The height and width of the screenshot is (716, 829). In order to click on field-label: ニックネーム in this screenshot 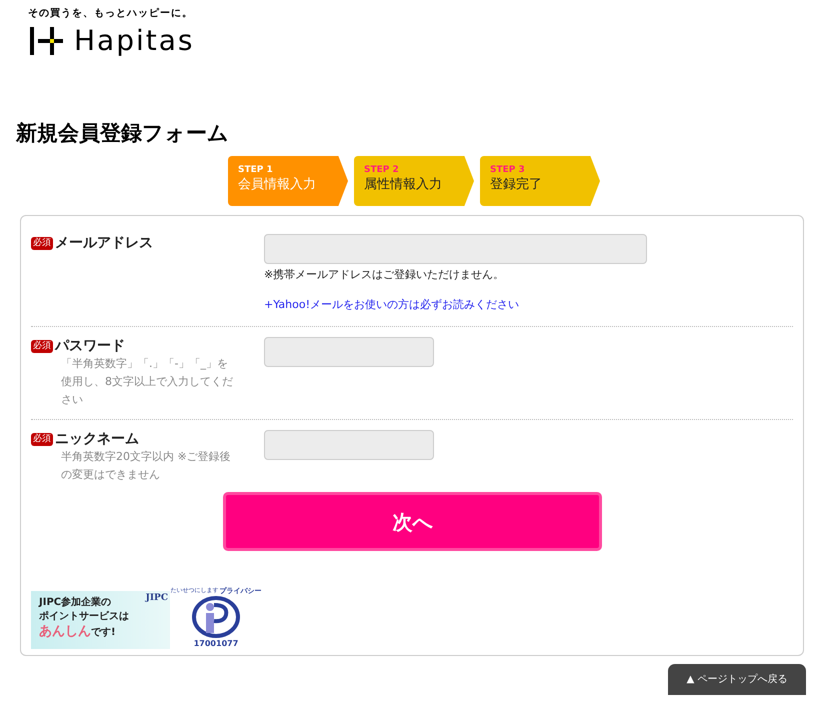, I will do `click(97, 439)`.